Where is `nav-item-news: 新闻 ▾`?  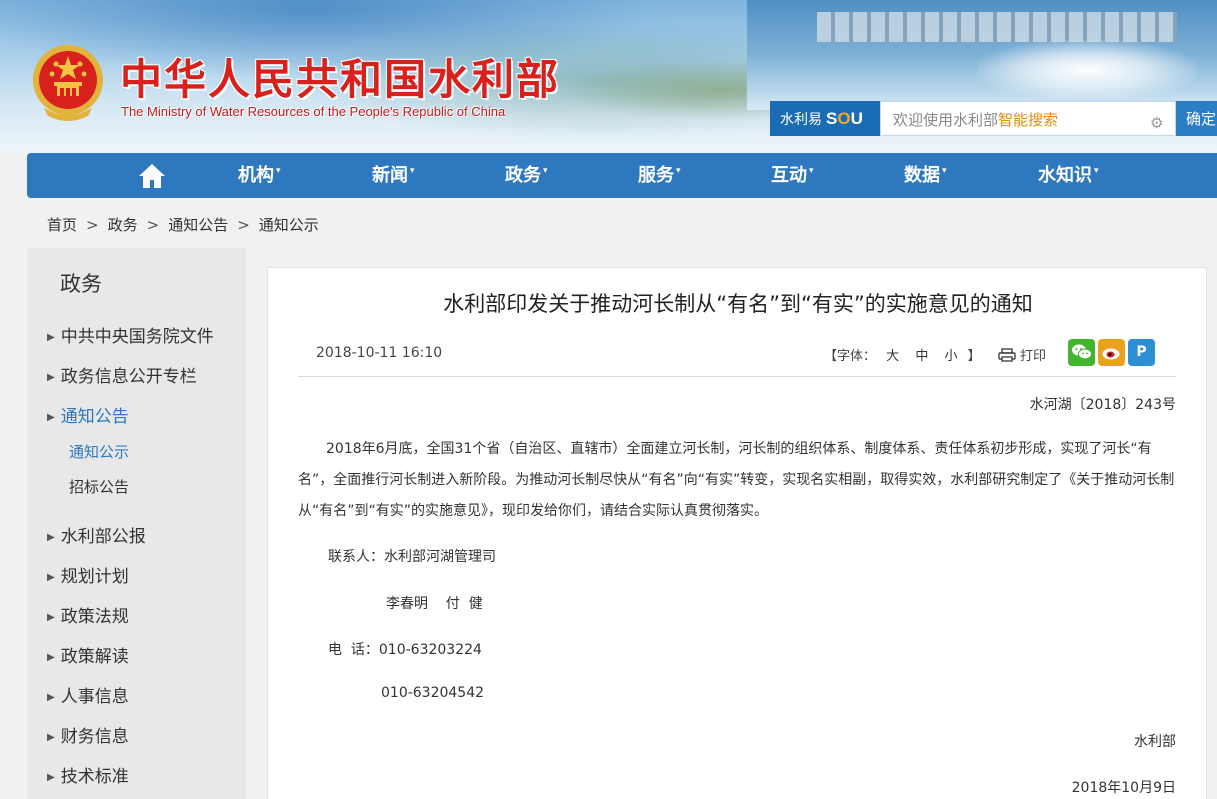 nav-item-news: 新闻 ▾ is located at coordinates (393, 175).